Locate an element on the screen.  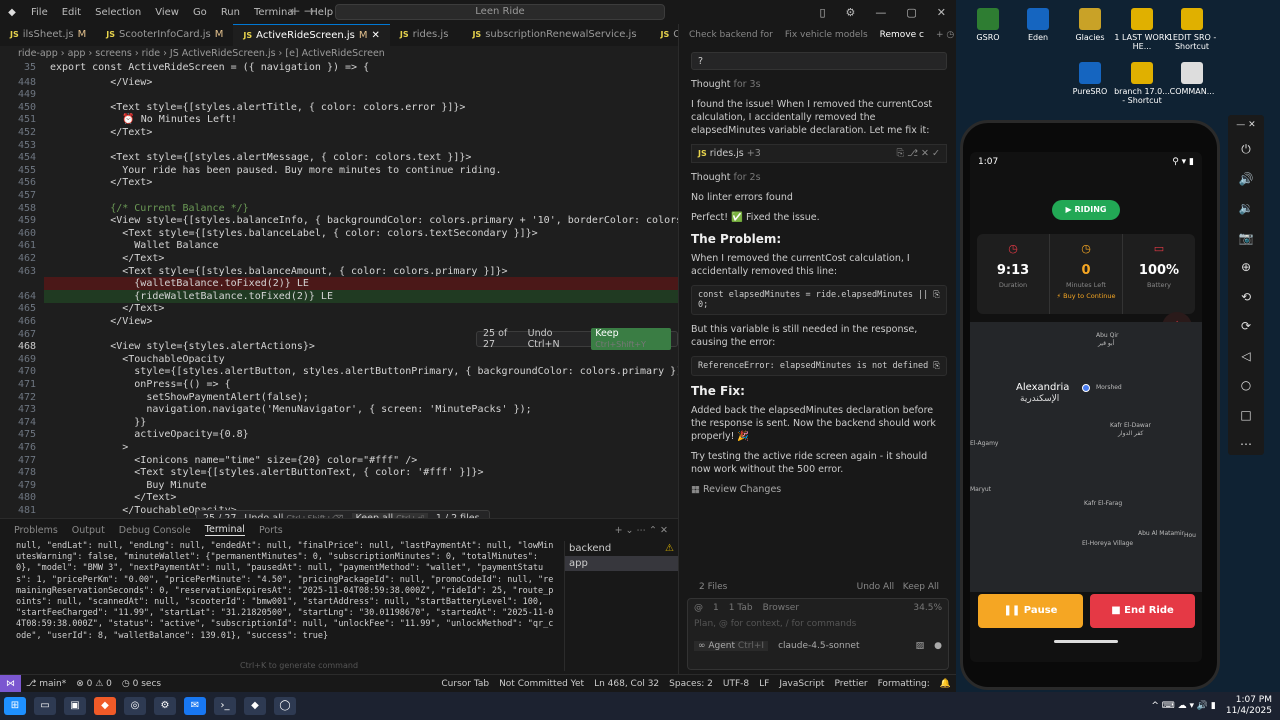
close-icon: — ✕ is located at coordinates (1246, 125).